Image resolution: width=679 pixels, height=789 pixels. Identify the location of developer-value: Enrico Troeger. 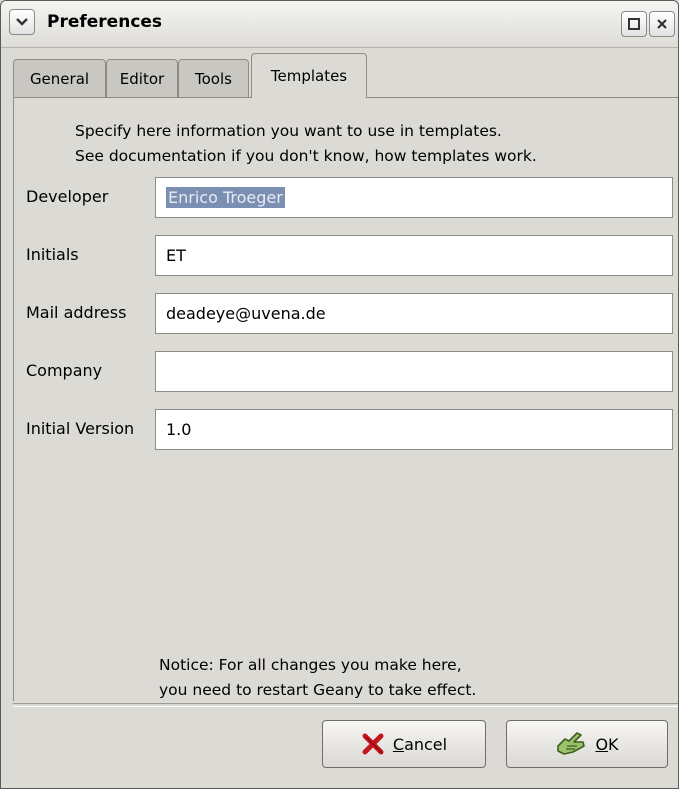
(225, 197).